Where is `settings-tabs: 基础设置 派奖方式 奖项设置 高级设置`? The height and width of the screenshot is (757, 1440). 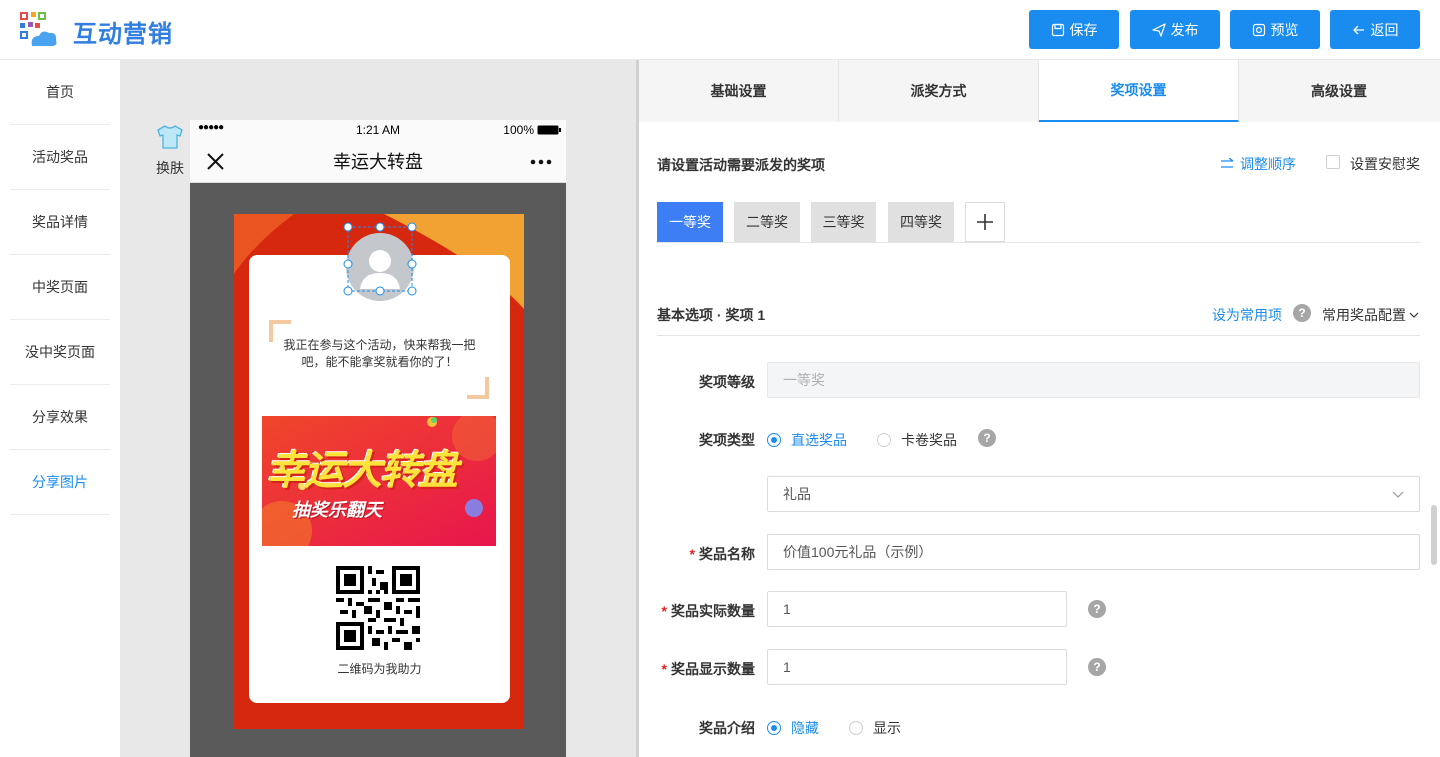
settings-tabs: 基础设置 派奖方式 奖项设置 高级设置 is located at coordinates (1039, 91).